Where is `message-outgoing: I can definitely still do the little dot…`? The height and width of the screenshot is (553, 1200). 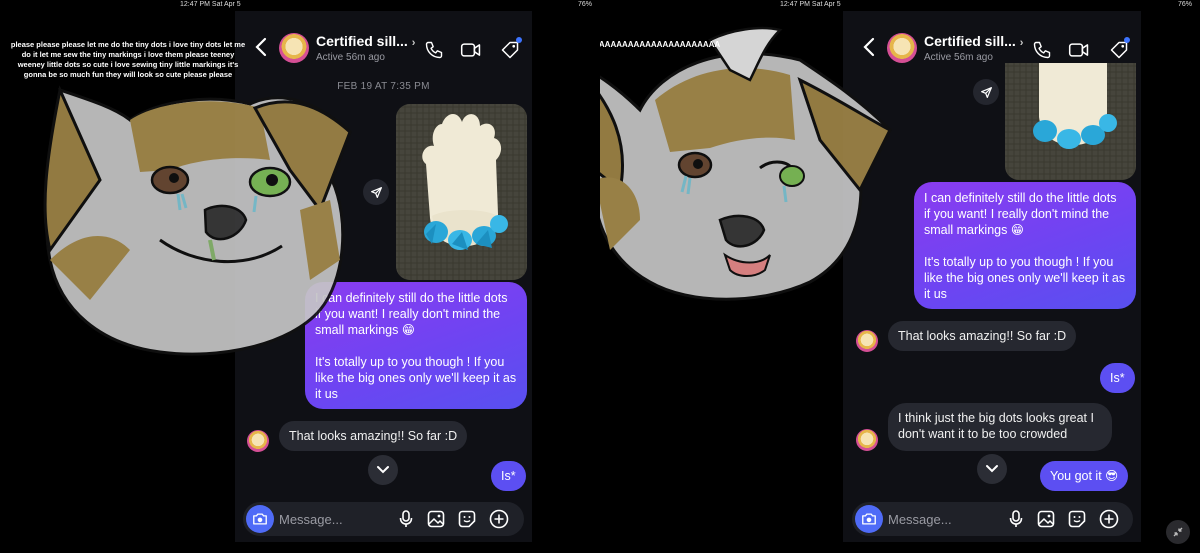
message-outgoing: I can definitely still do the little dot… is located at coordinates (1025, 245).